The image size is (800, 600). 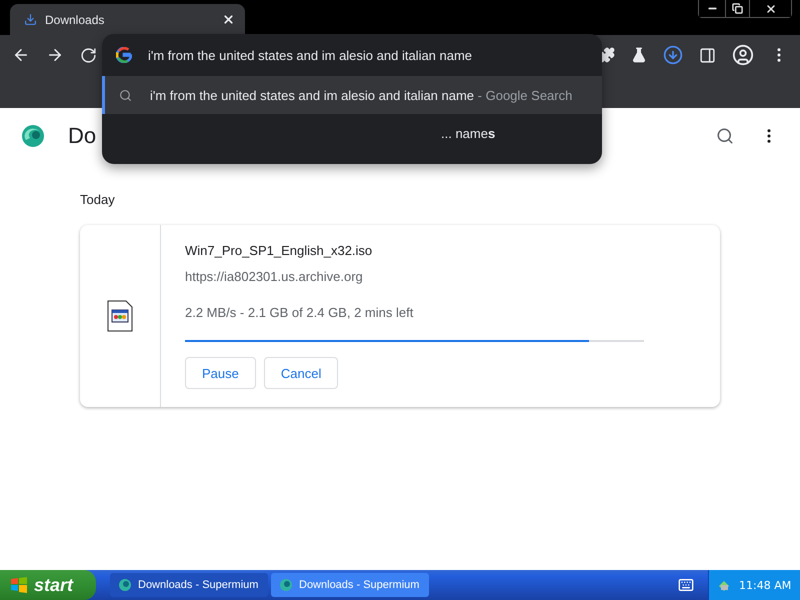 What do you see at coordinates (82, 136) in the screenshot?
I see `page-title: Do` at bounding box center [82, 136].